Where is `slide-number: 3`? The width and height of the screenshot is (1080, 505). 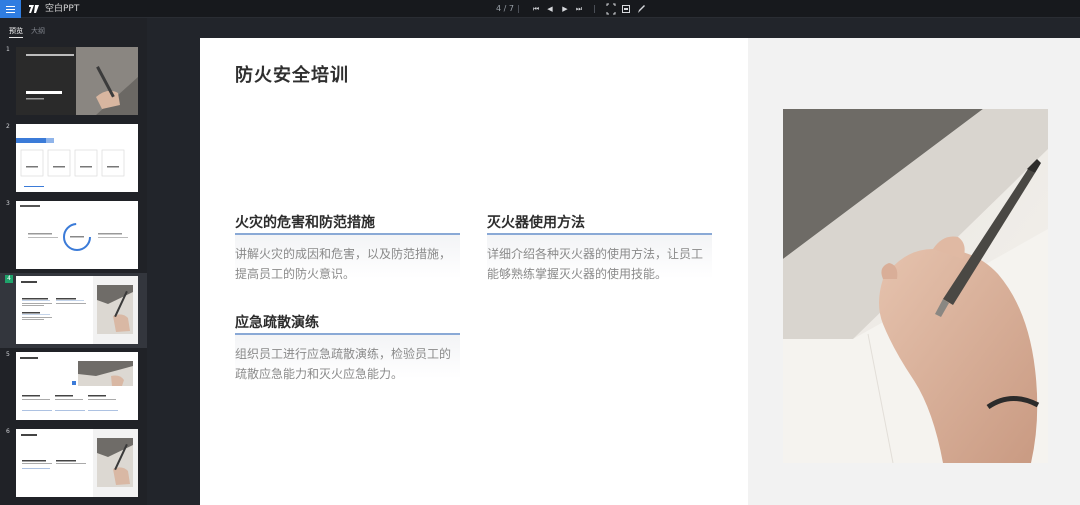 slide-number: 3 is located at coordinates (8, 203).